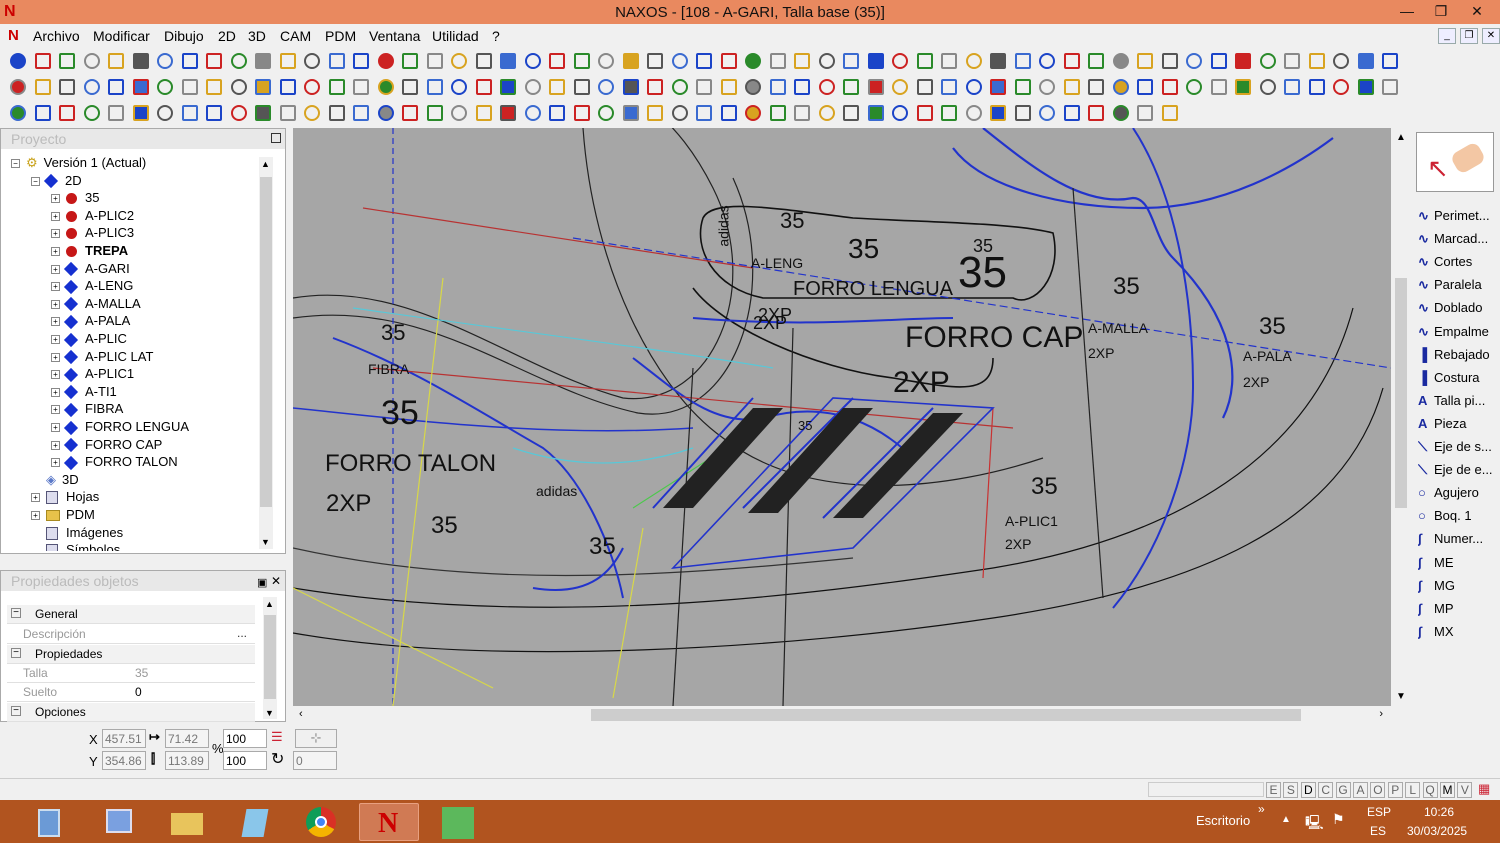 This screenshot has width=1500, height=843. What do you see at coordinates (262, 582) in the screenshot?
I see `panel-dock-icon: ▣` at bounding box center [262, 582].